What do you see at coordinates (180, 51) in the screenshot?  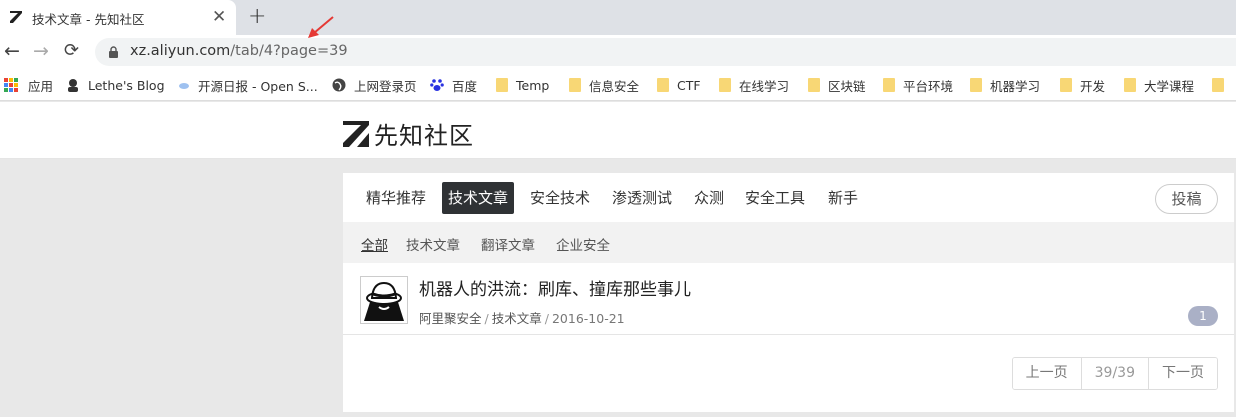 I see `url-host: xz.aliyun.com` at bounding box center [180, 51].